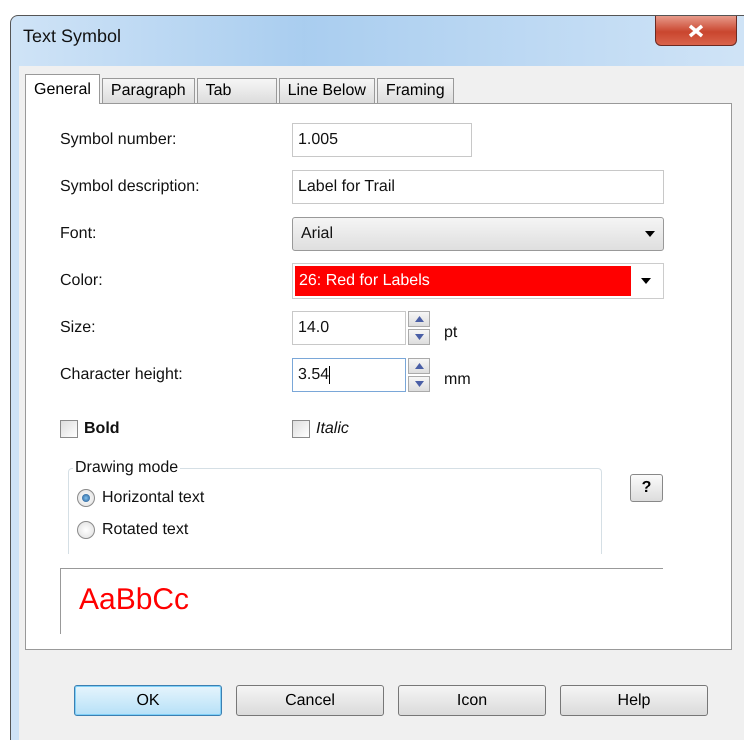  Describe the element at coordinates (145, 530) in the screenshot. I see `radio-label: Rotated text` at that location.